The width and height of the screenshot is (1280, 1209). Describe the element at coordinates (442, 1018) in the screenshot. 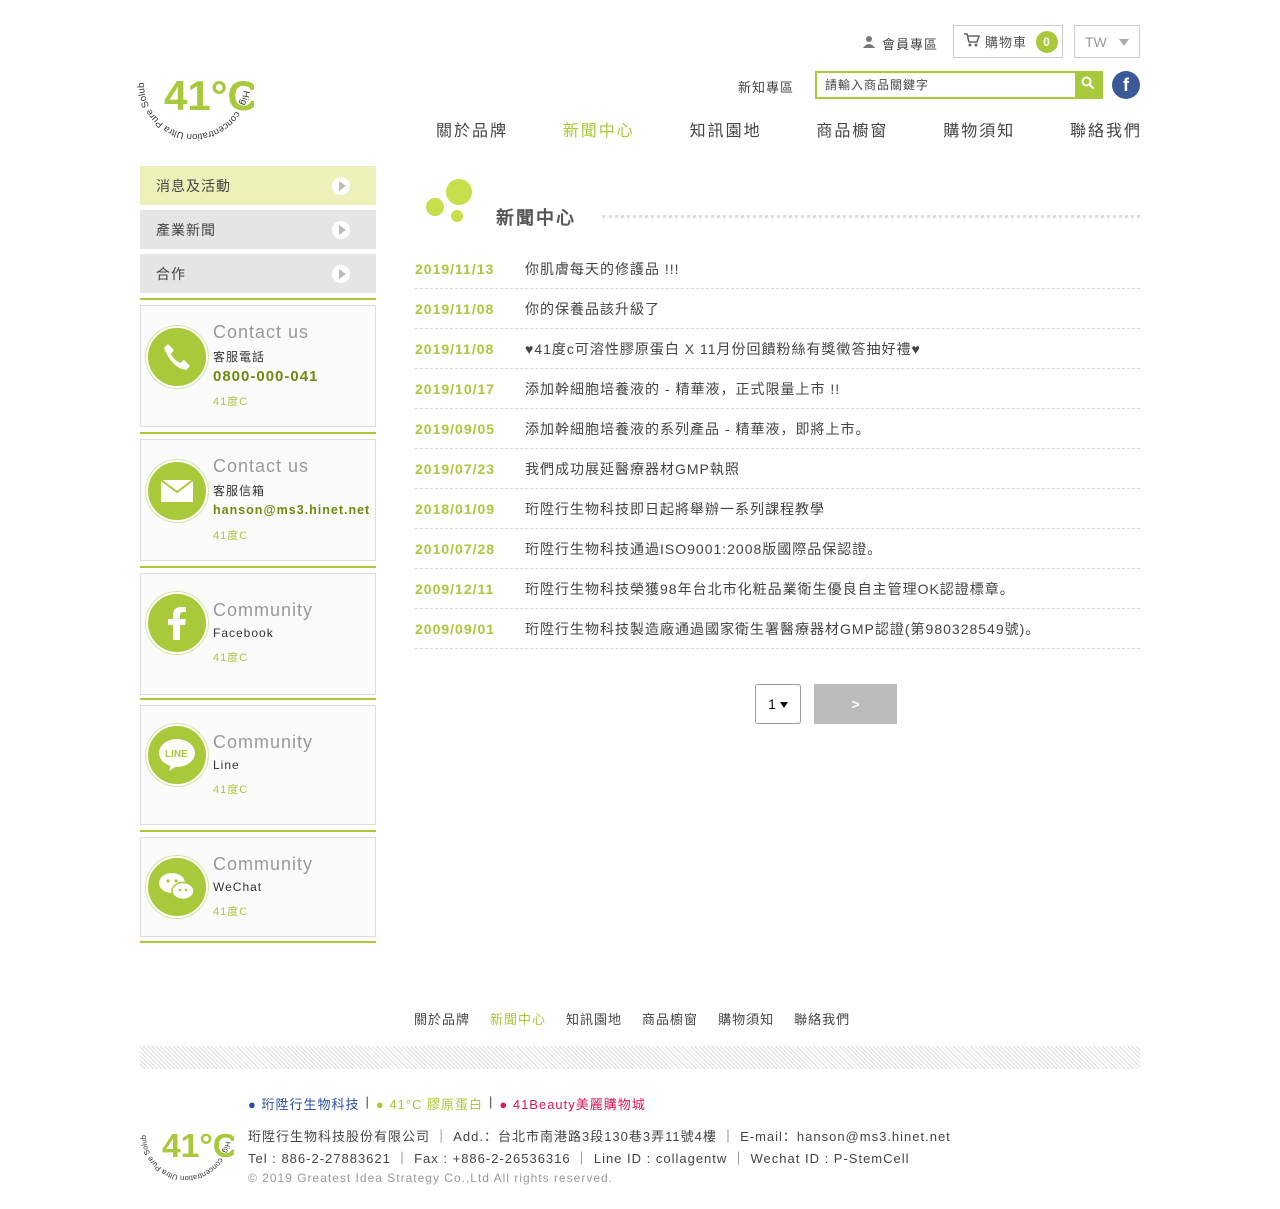

I see `footer-nav-brand: 關於品牌` at that location.